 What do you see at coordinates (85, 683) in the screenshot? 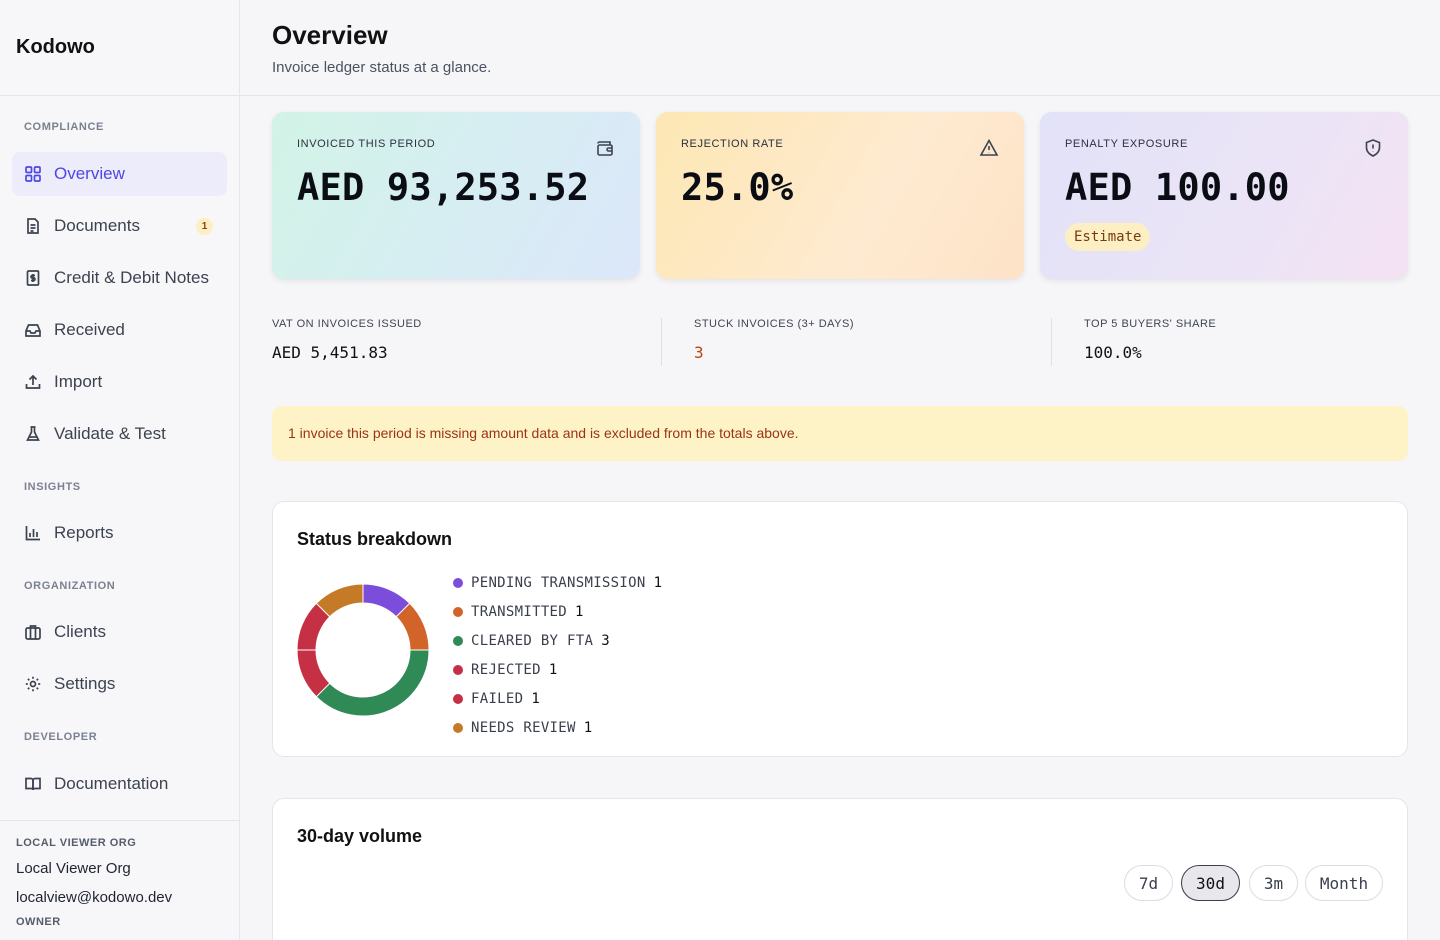
I see `sidebar-item-label: Settings` at bounding box center [85, 683].